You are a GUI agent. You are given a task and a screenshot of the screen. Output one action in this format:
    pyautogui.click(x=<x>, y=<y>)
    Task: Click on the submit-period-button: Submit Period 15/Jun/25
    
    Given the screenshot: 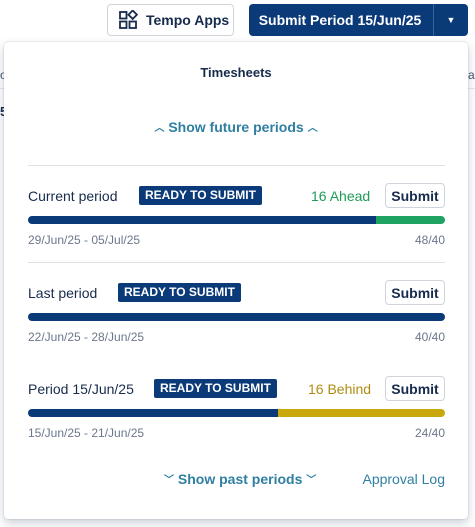 What is the action you would take?
    pyautogui.click(x=341, y=20)
    